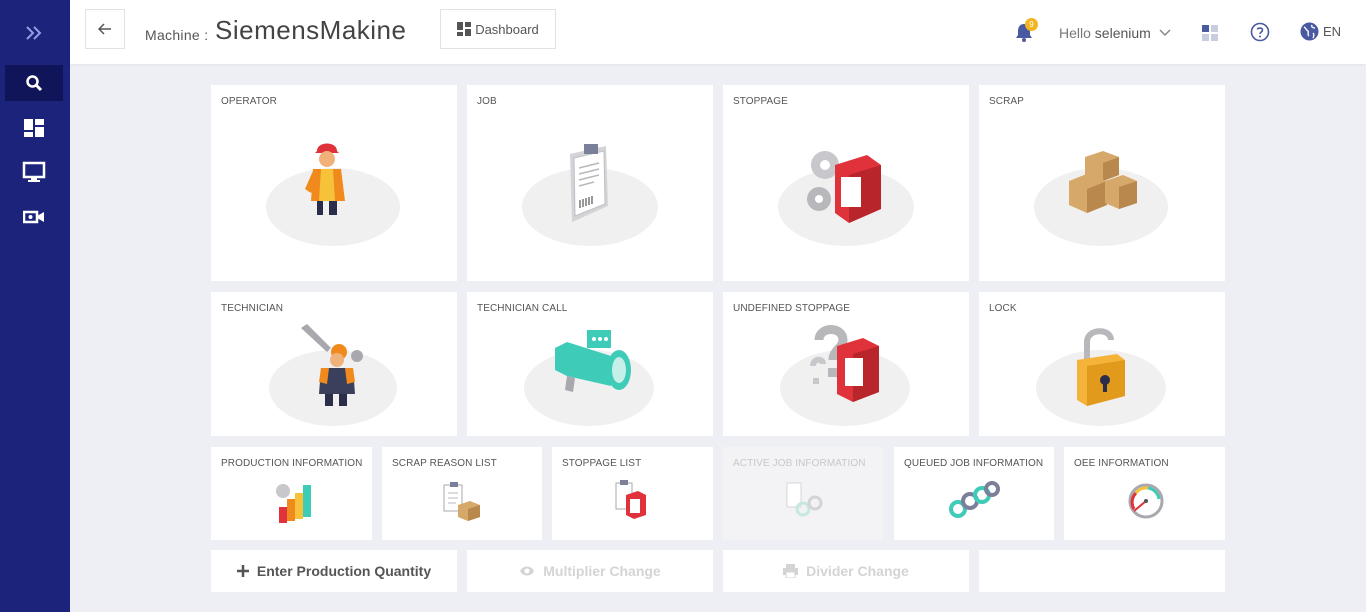 The height and width of the screenshot is (612, 1366). I want to click on question-stoppage-icon, so click(844, 363).